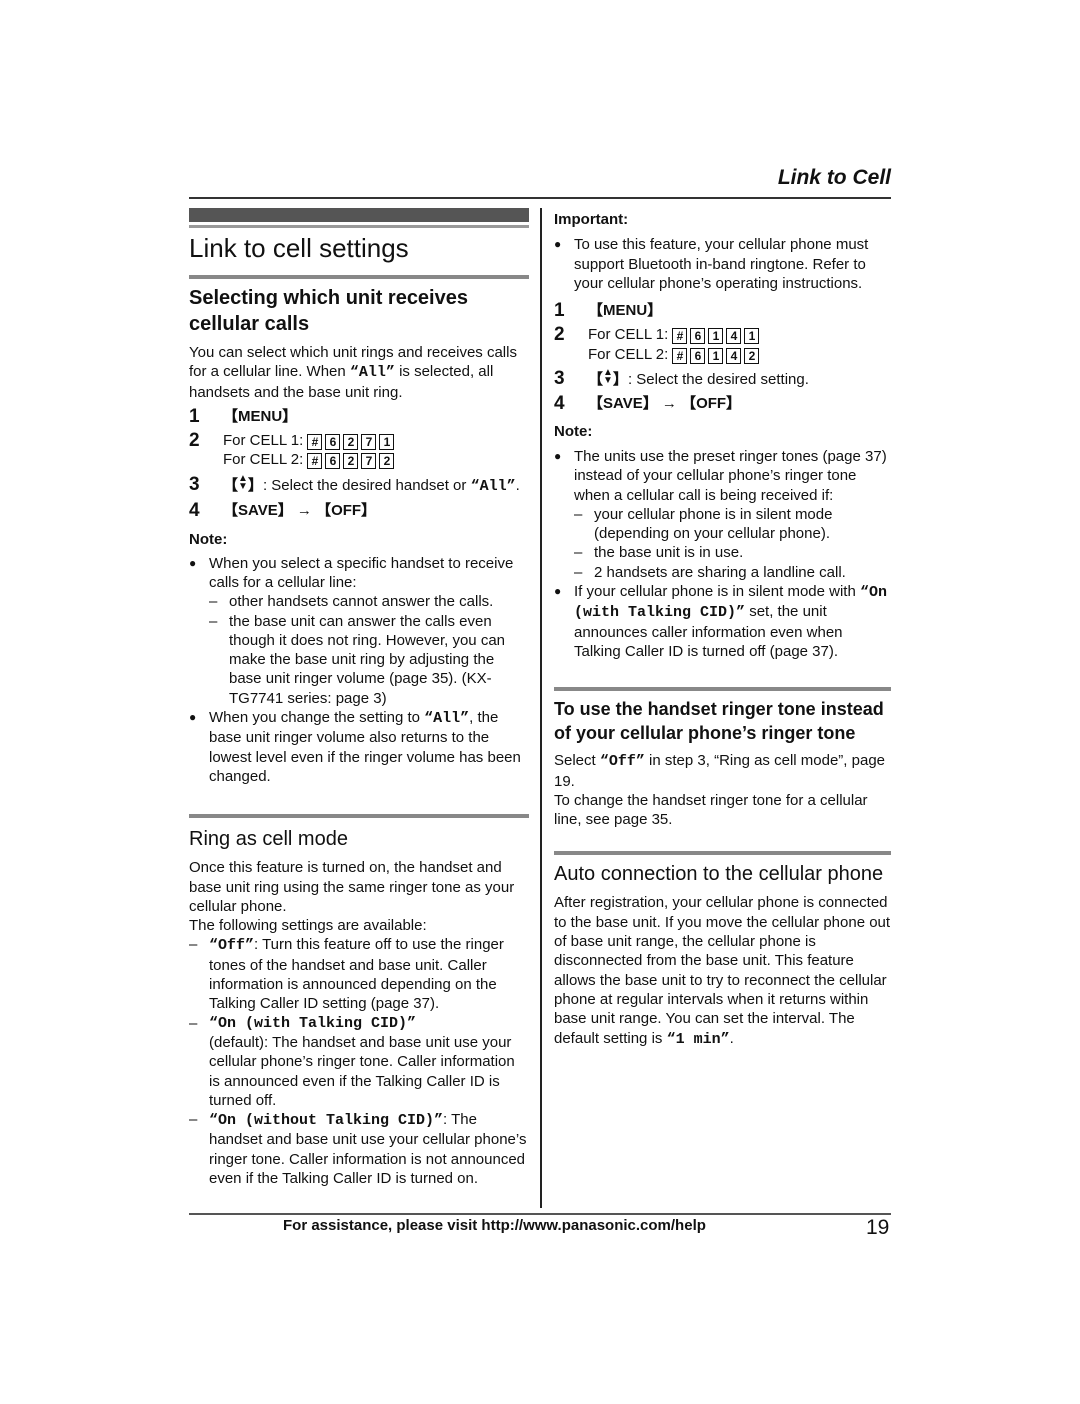  What do you see at coordinates (698, 1039) in the screenshot?
I see `code-1-min: “1 min”` at bounding box center [698, 1039].